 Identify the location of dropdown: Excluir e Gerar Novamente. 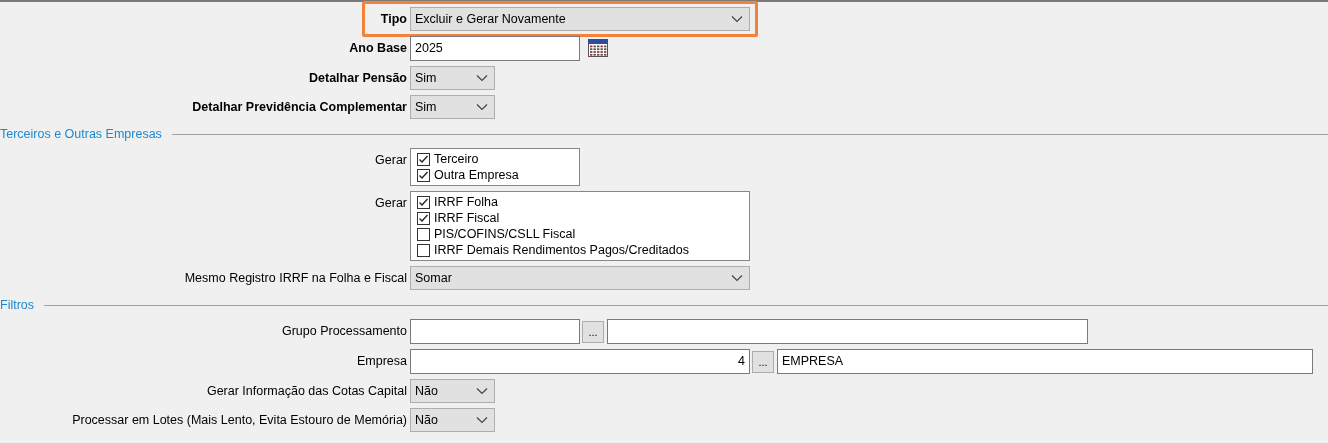
(580, 19).